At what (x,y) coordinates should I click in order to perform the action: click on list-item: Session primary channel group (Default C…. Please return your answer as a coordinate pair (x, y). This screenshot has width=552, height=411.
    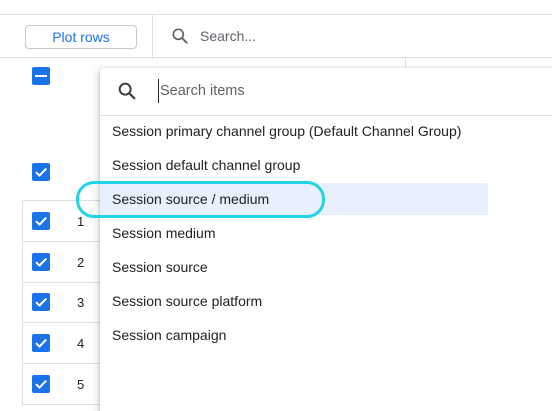
    Looking at the image, I should click on (294, 131).